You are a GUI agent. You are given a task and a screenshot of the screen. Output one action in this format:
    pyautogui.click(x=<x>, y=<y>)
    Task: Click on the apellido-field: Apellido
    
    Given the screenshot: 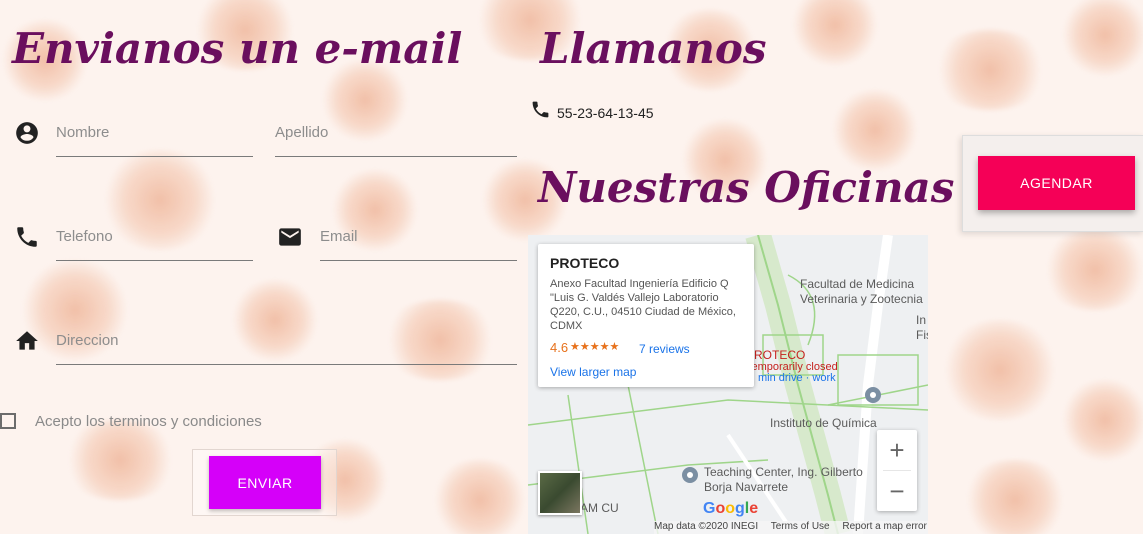 What is the action you would take?
    pyautogui.click(x=396, y=141)
    